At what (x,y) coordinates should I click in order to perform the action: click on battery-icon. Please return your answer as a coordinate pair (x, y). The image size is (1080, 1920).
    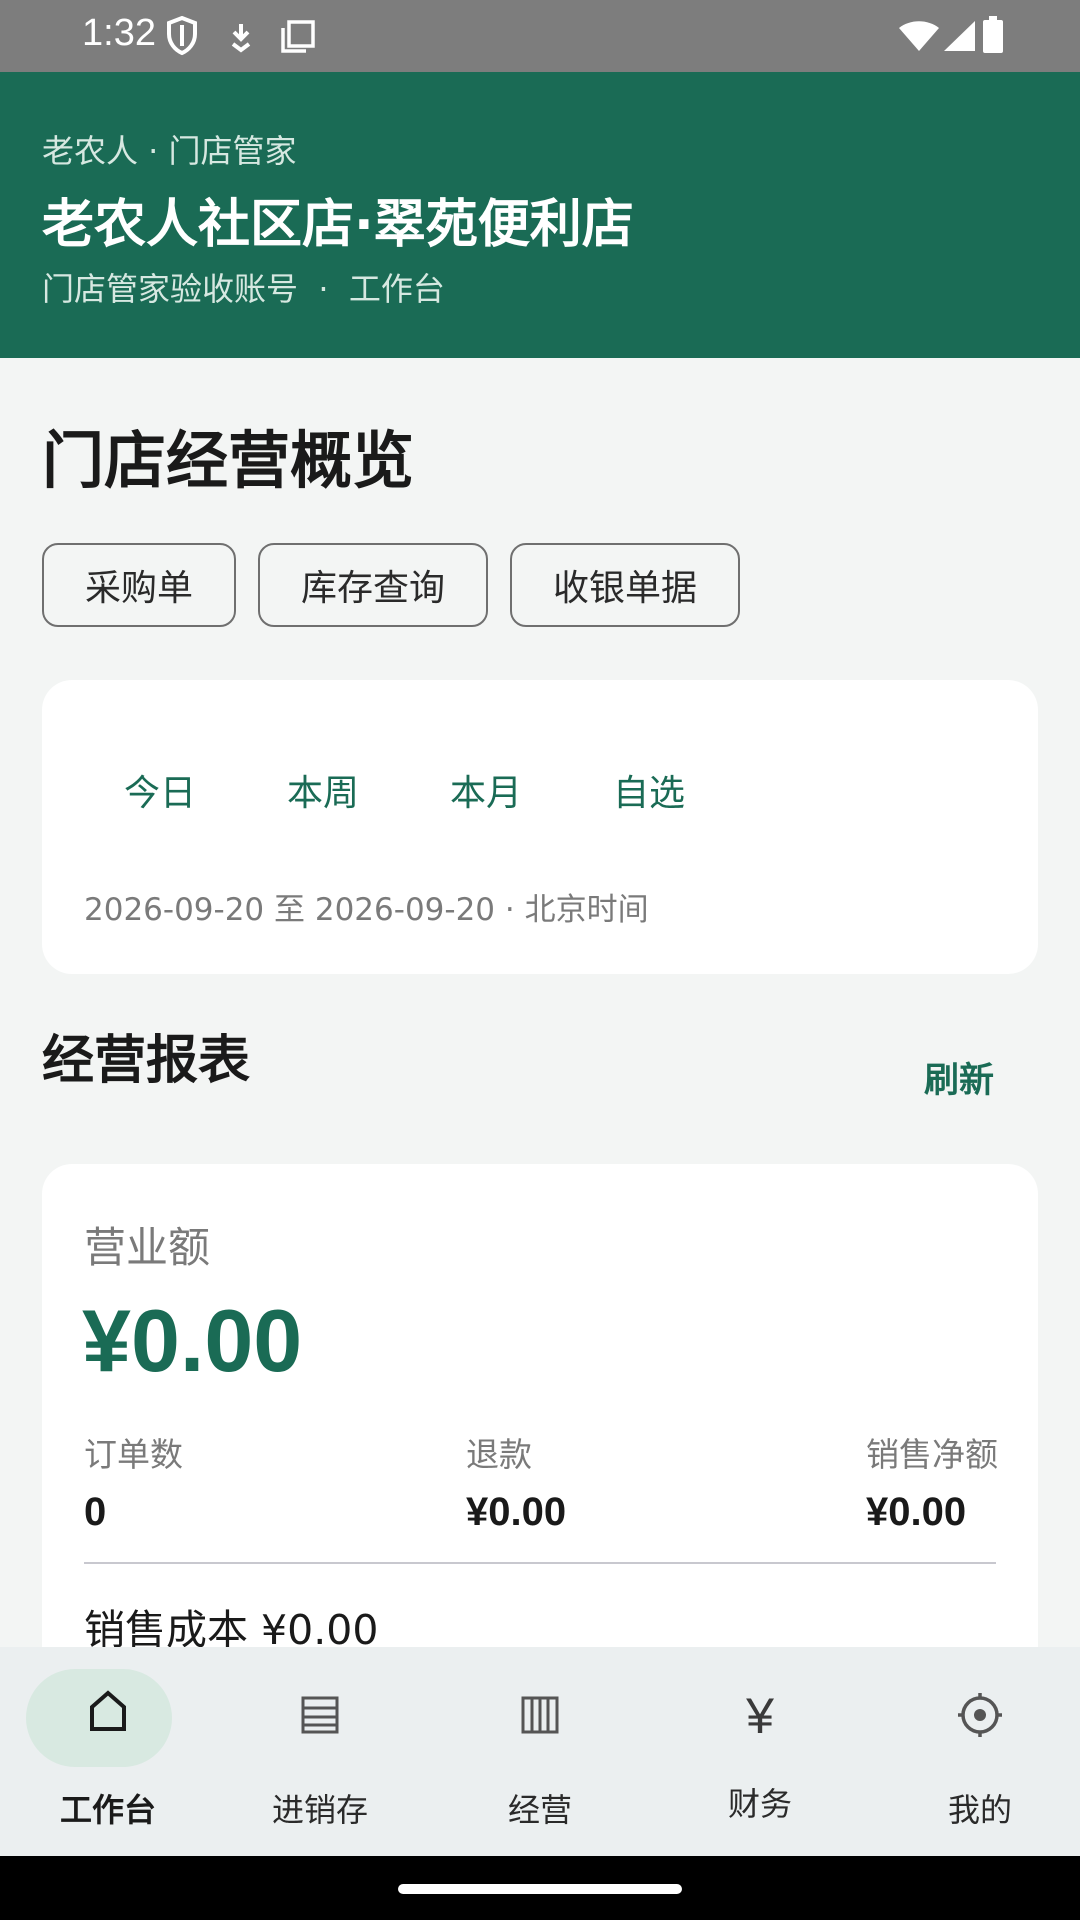
    Looking at the image, I should click on (993, 37).